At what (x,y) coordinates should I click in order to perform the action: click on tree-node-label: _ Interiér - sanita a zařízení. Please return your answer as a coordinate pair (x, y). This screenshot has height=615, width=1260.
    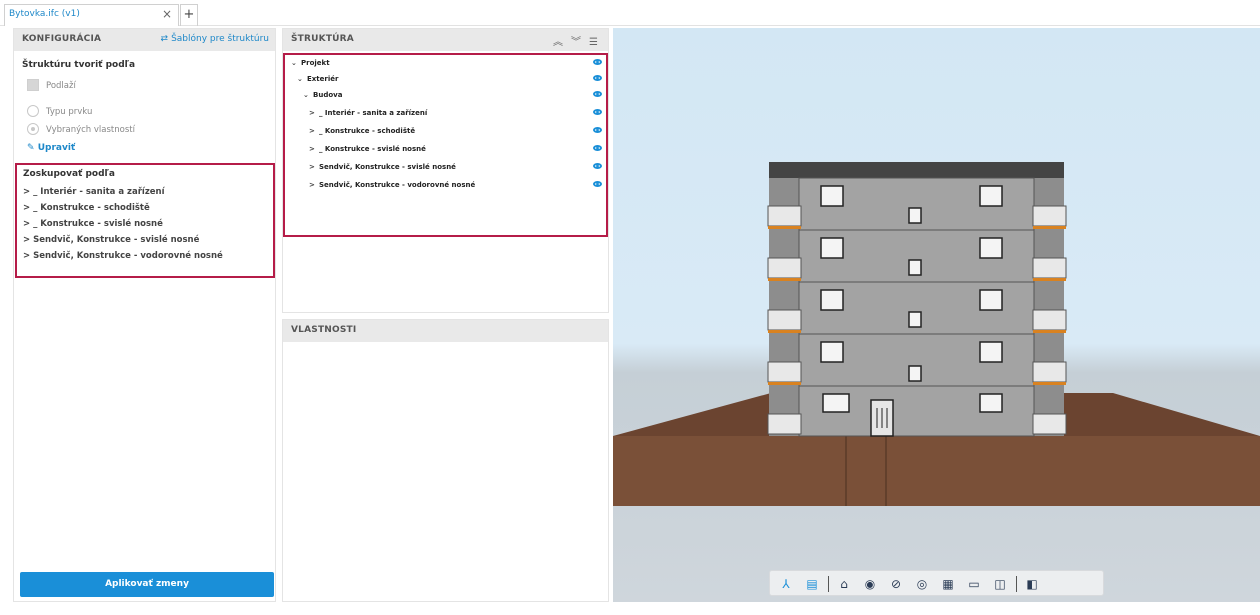
    Looking at the image, I should click on (373, 113).